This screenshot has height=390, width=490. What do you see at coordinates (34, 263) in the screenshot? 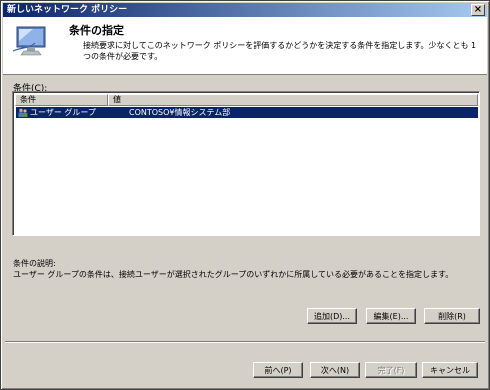
I see `condition-description-label: 条件の説明:` at bounding box center [34, 263].